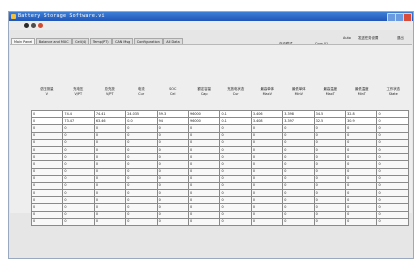  What do you see at coordinates (26, 25) in the screenshot?
I see `run-icon` at bounding box center [26, 25].